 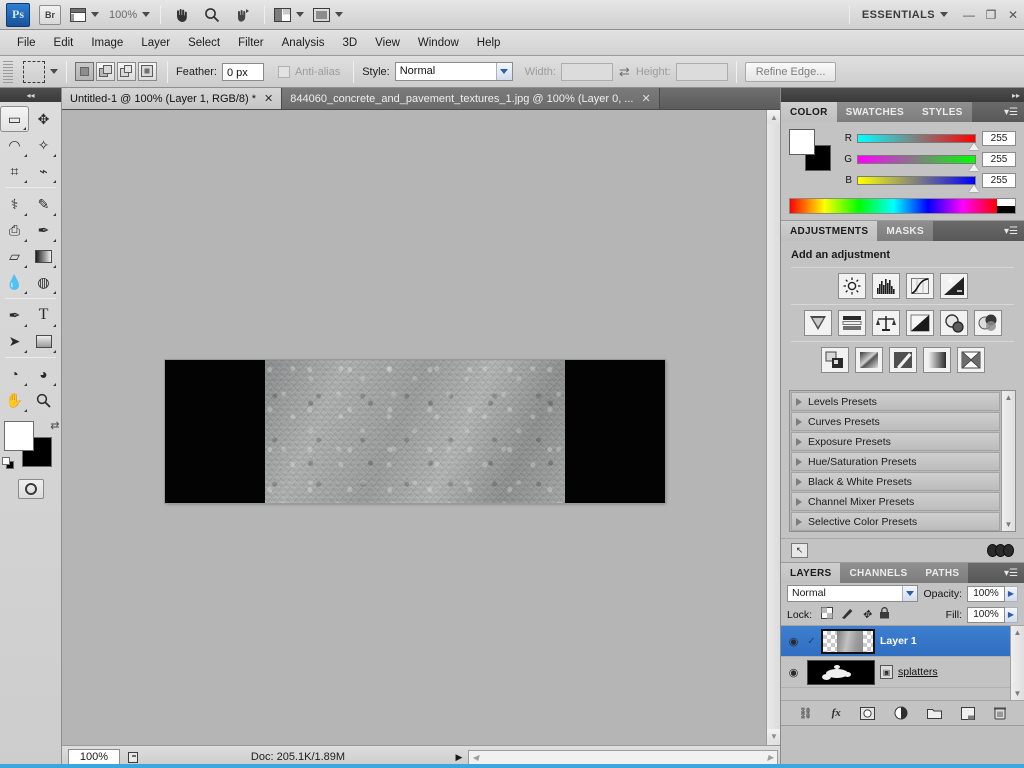 I want to click on channel-value-r: 255, so click(x=999, y=138).